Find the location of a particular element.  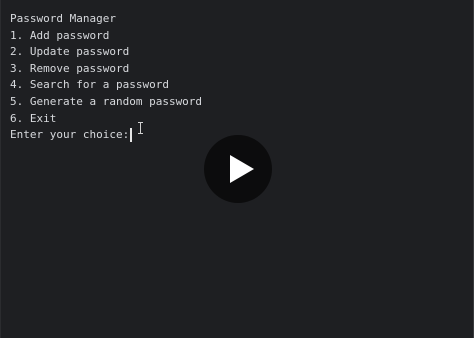

menu-option-add: 1. Add password is located at coordinates (60, 35).